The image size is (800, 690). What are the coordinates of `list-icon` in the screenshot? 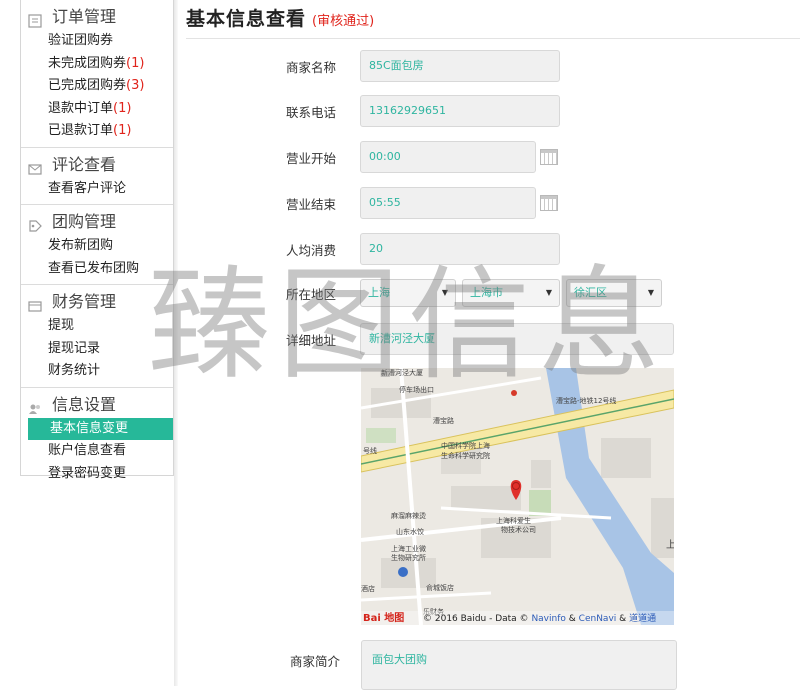 It's located at (35, 19).